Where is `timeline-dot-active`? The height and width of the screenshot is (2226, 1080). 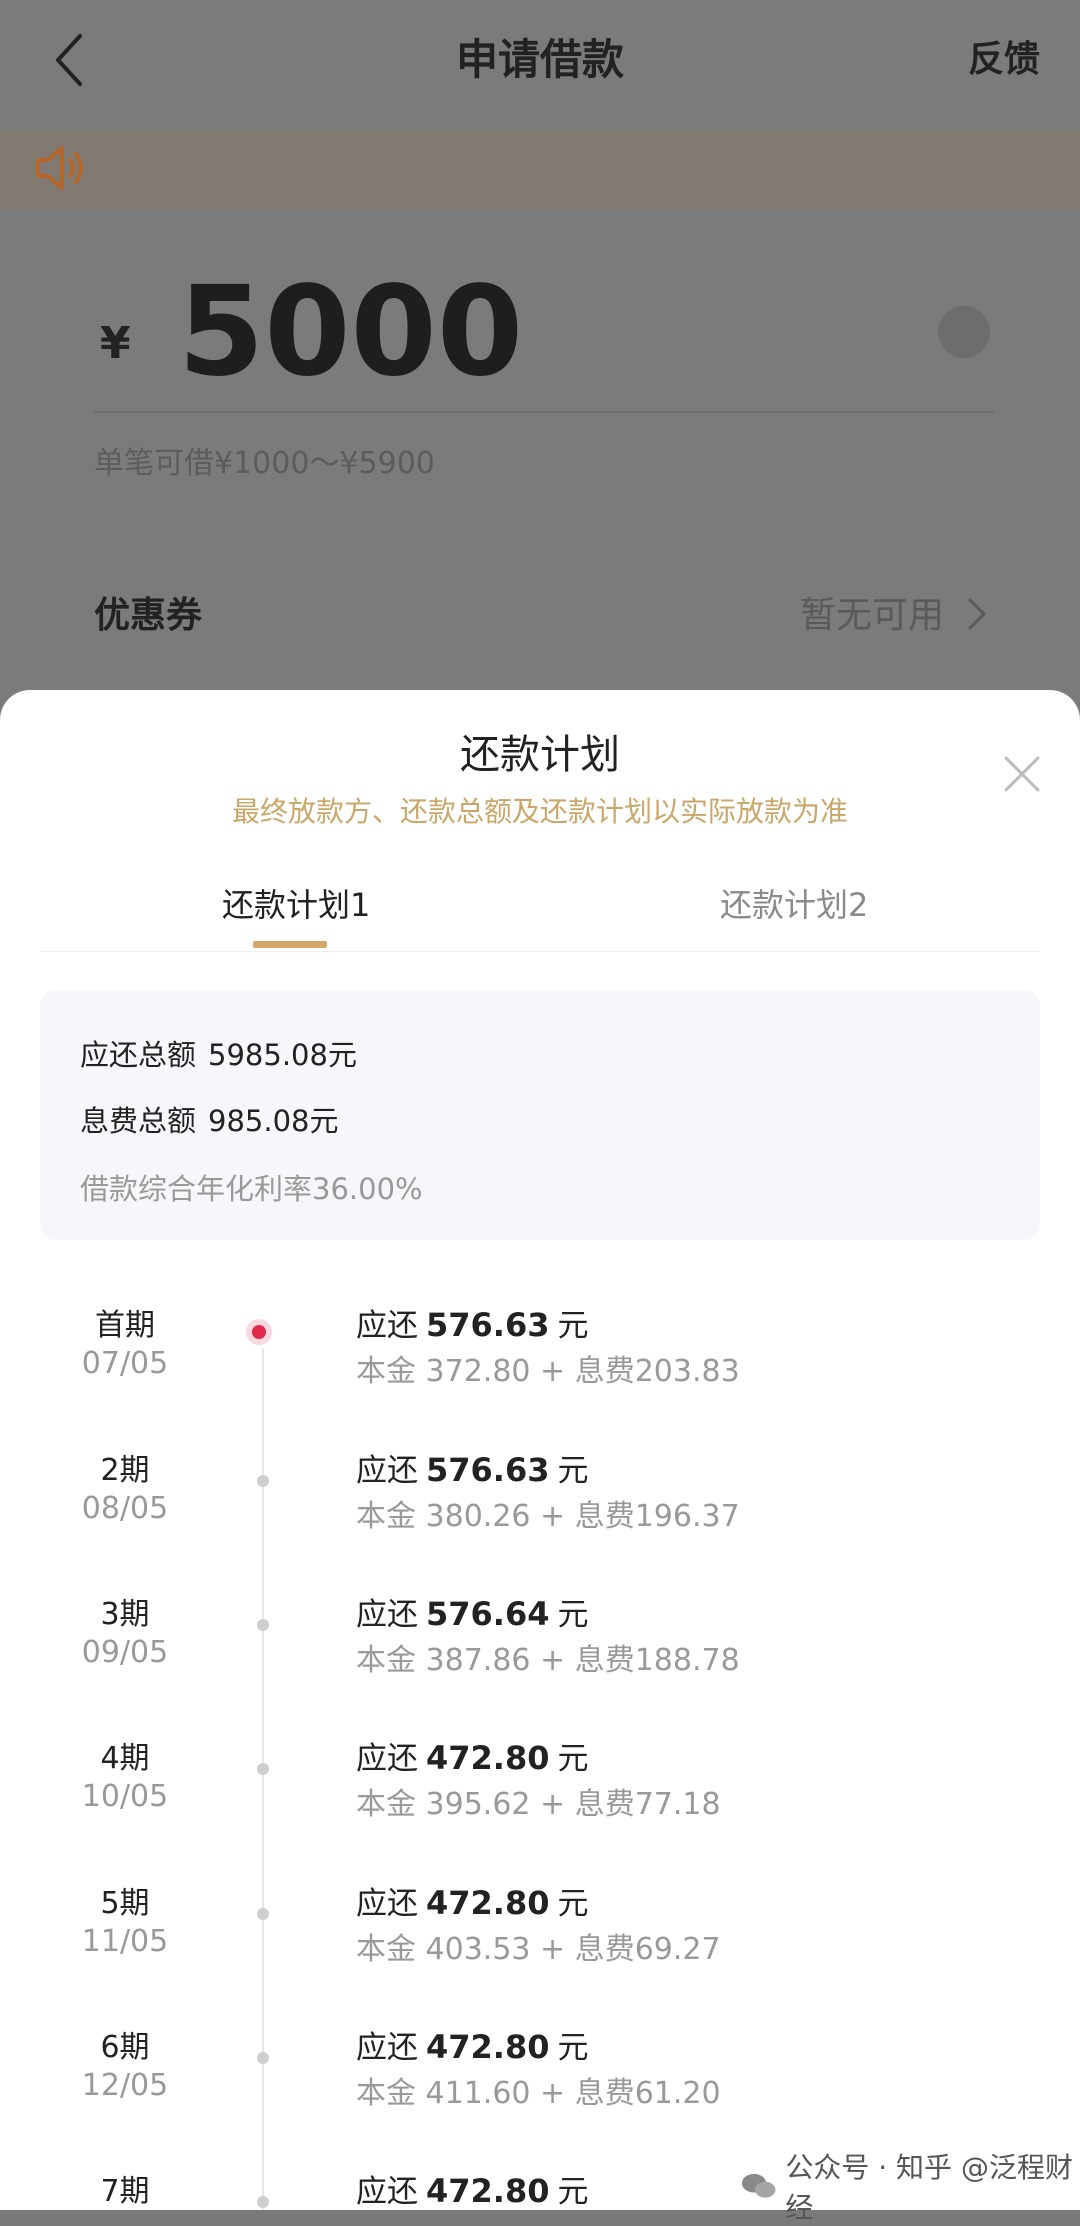 timeline-dot-active is located at coordinates (259, 1332).